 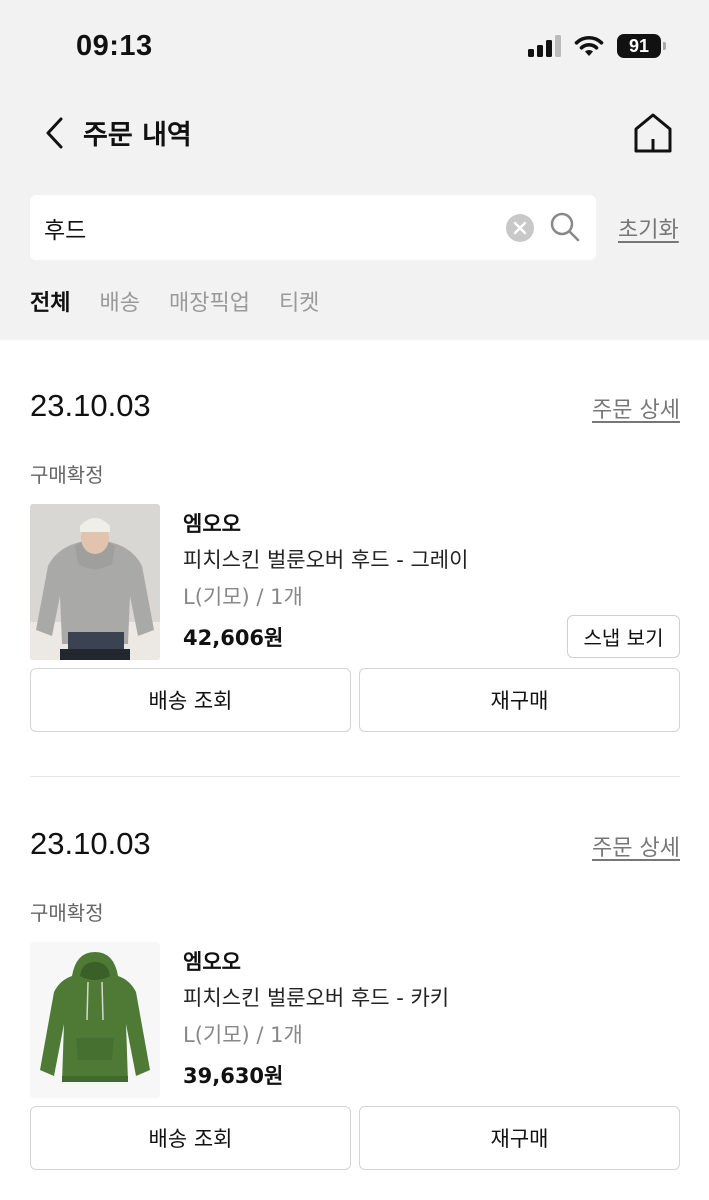 I want to click on home-icon, so click(x=653, y=133).